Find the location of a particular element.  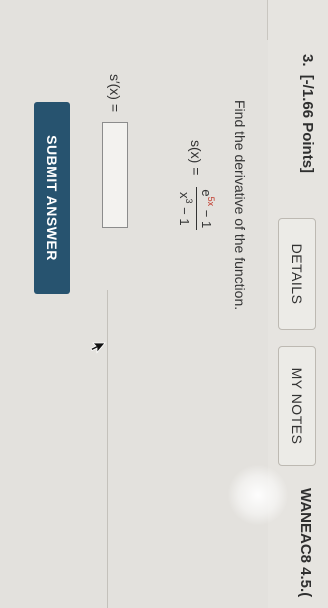

question-number: 3. is located at coordinates (307, 60).